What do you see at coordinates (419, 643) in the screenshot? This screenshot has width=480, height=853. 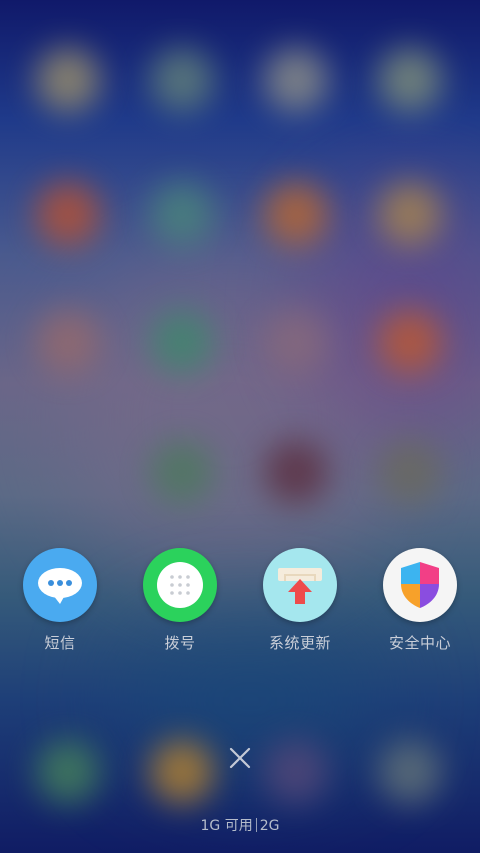 I see `app-label: 安全中心` at bounding box center [419, 643].